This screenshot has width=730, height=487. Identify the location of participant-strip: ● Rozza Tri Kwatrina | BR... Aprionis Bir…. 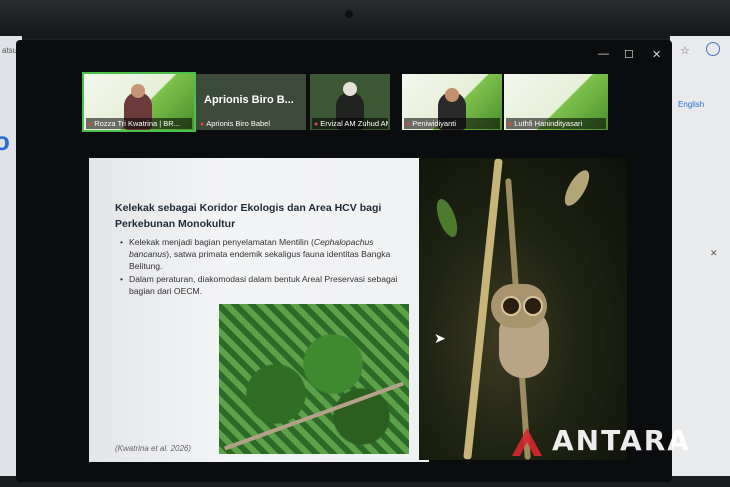
(353, 102).